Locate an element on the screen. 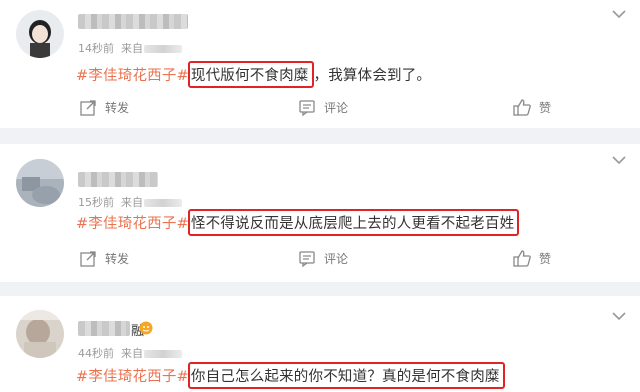 The image size is (640, 392). post-time: 15秒前 is located at coordinates (96, 202).